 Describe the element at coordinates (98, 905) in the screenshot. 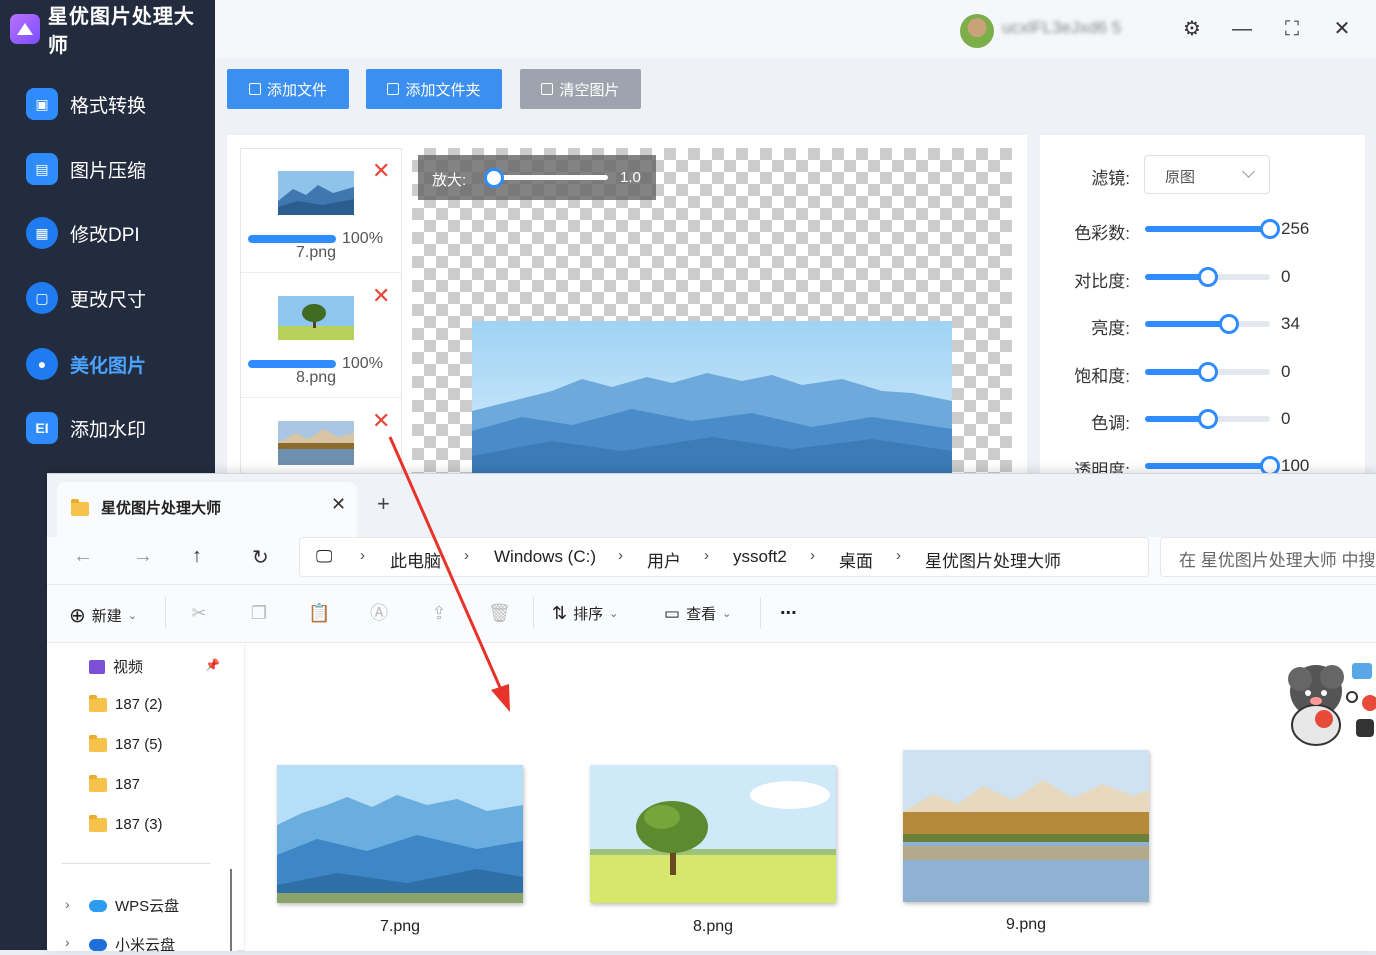

I see `cloud-icon` at that location.